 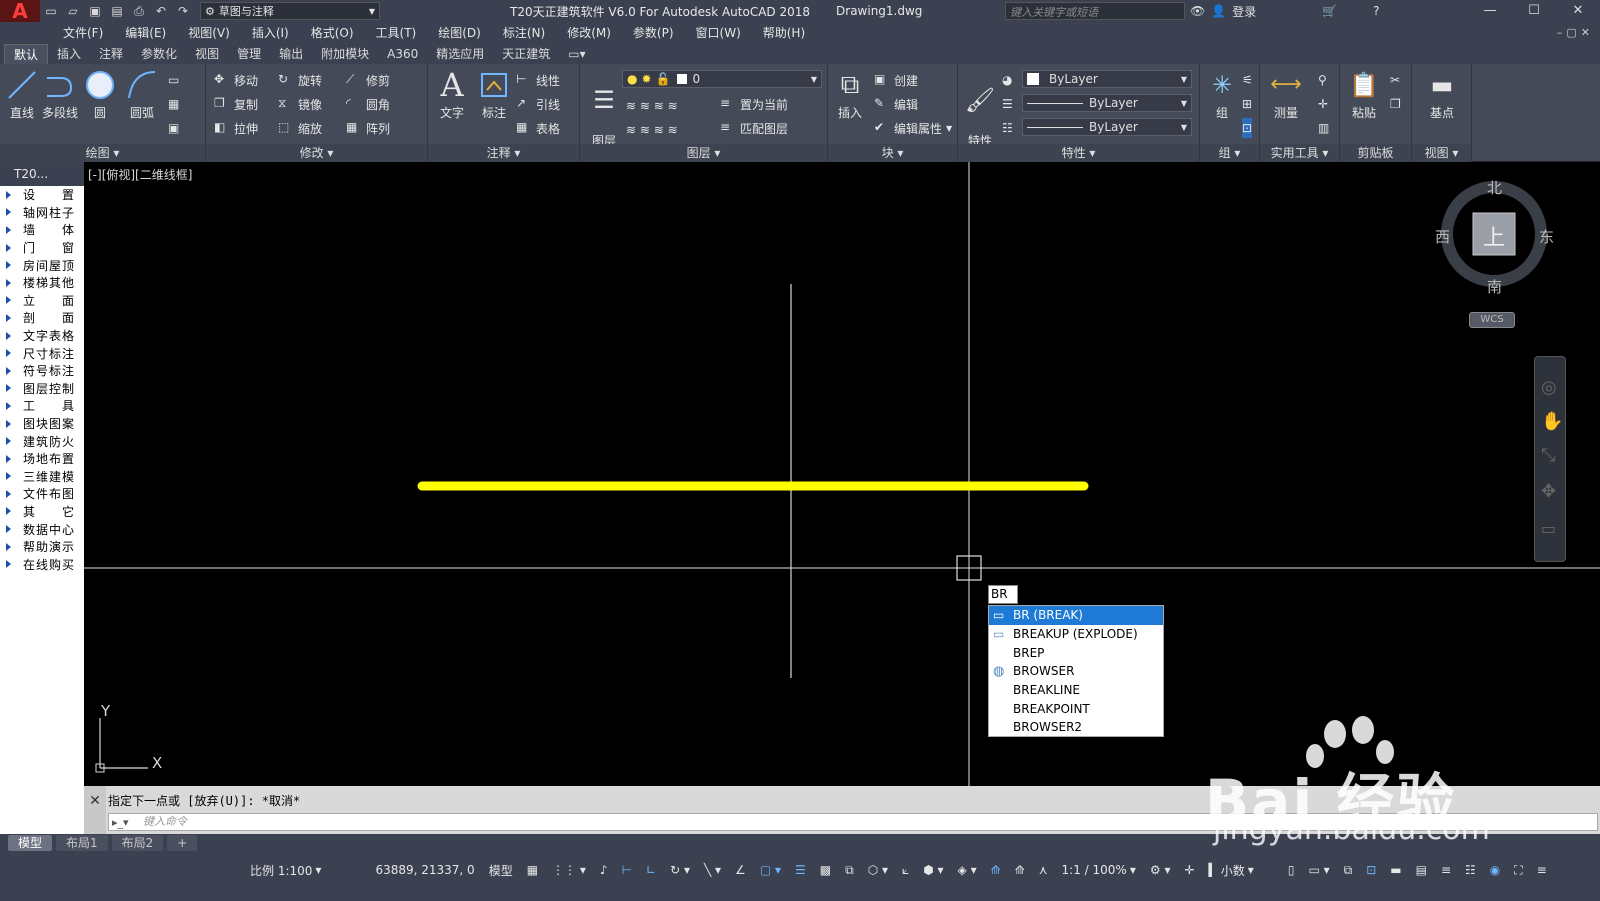 I want to click on tab-a360: A360, so click(x=402, y=54).